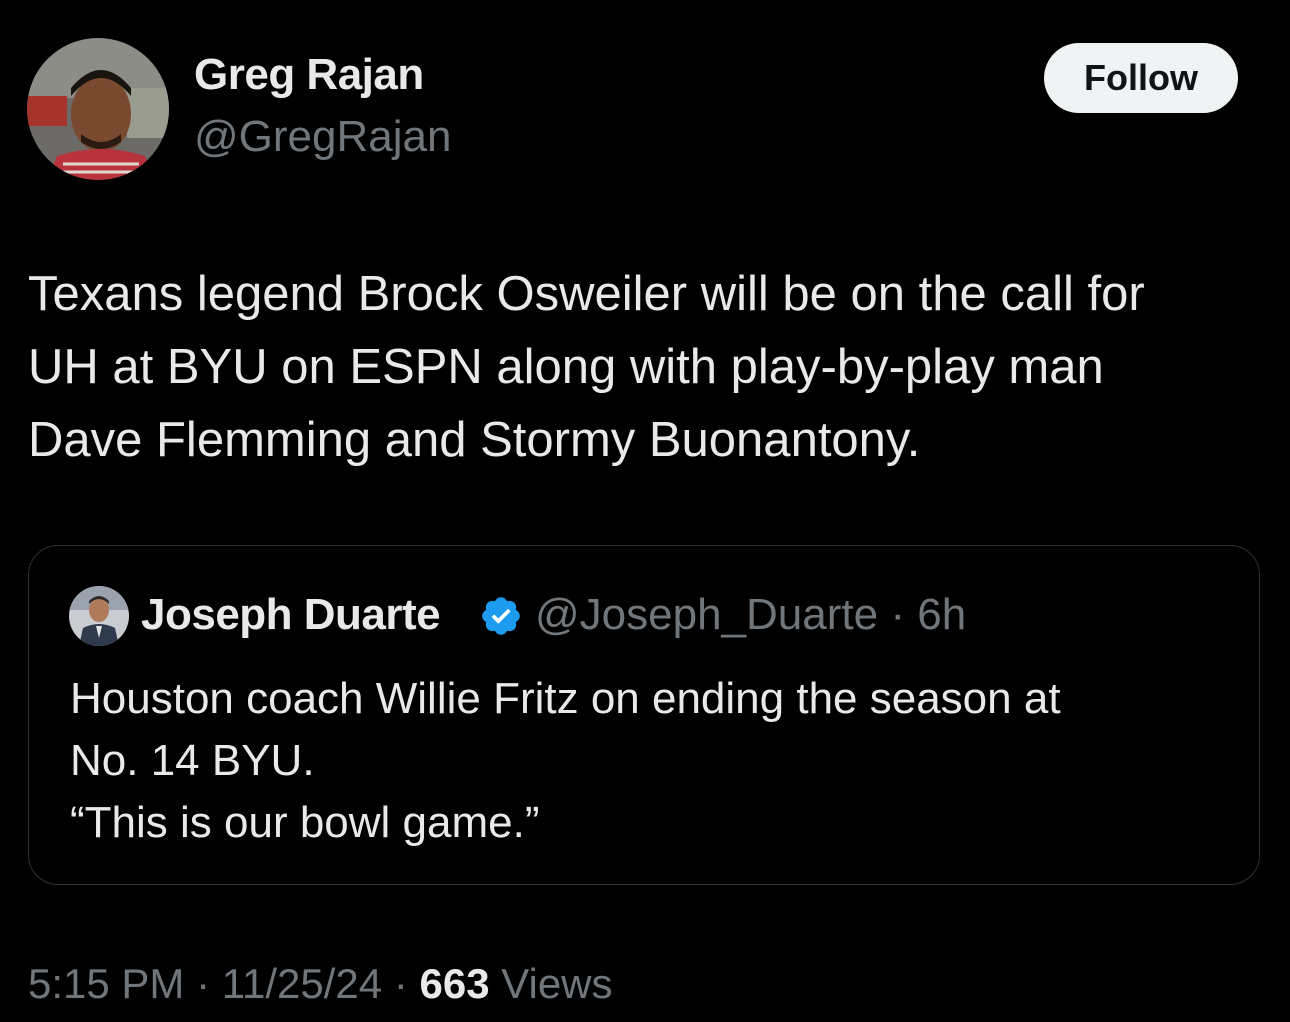  I want to click on views-label: Views, so click(557, 983).